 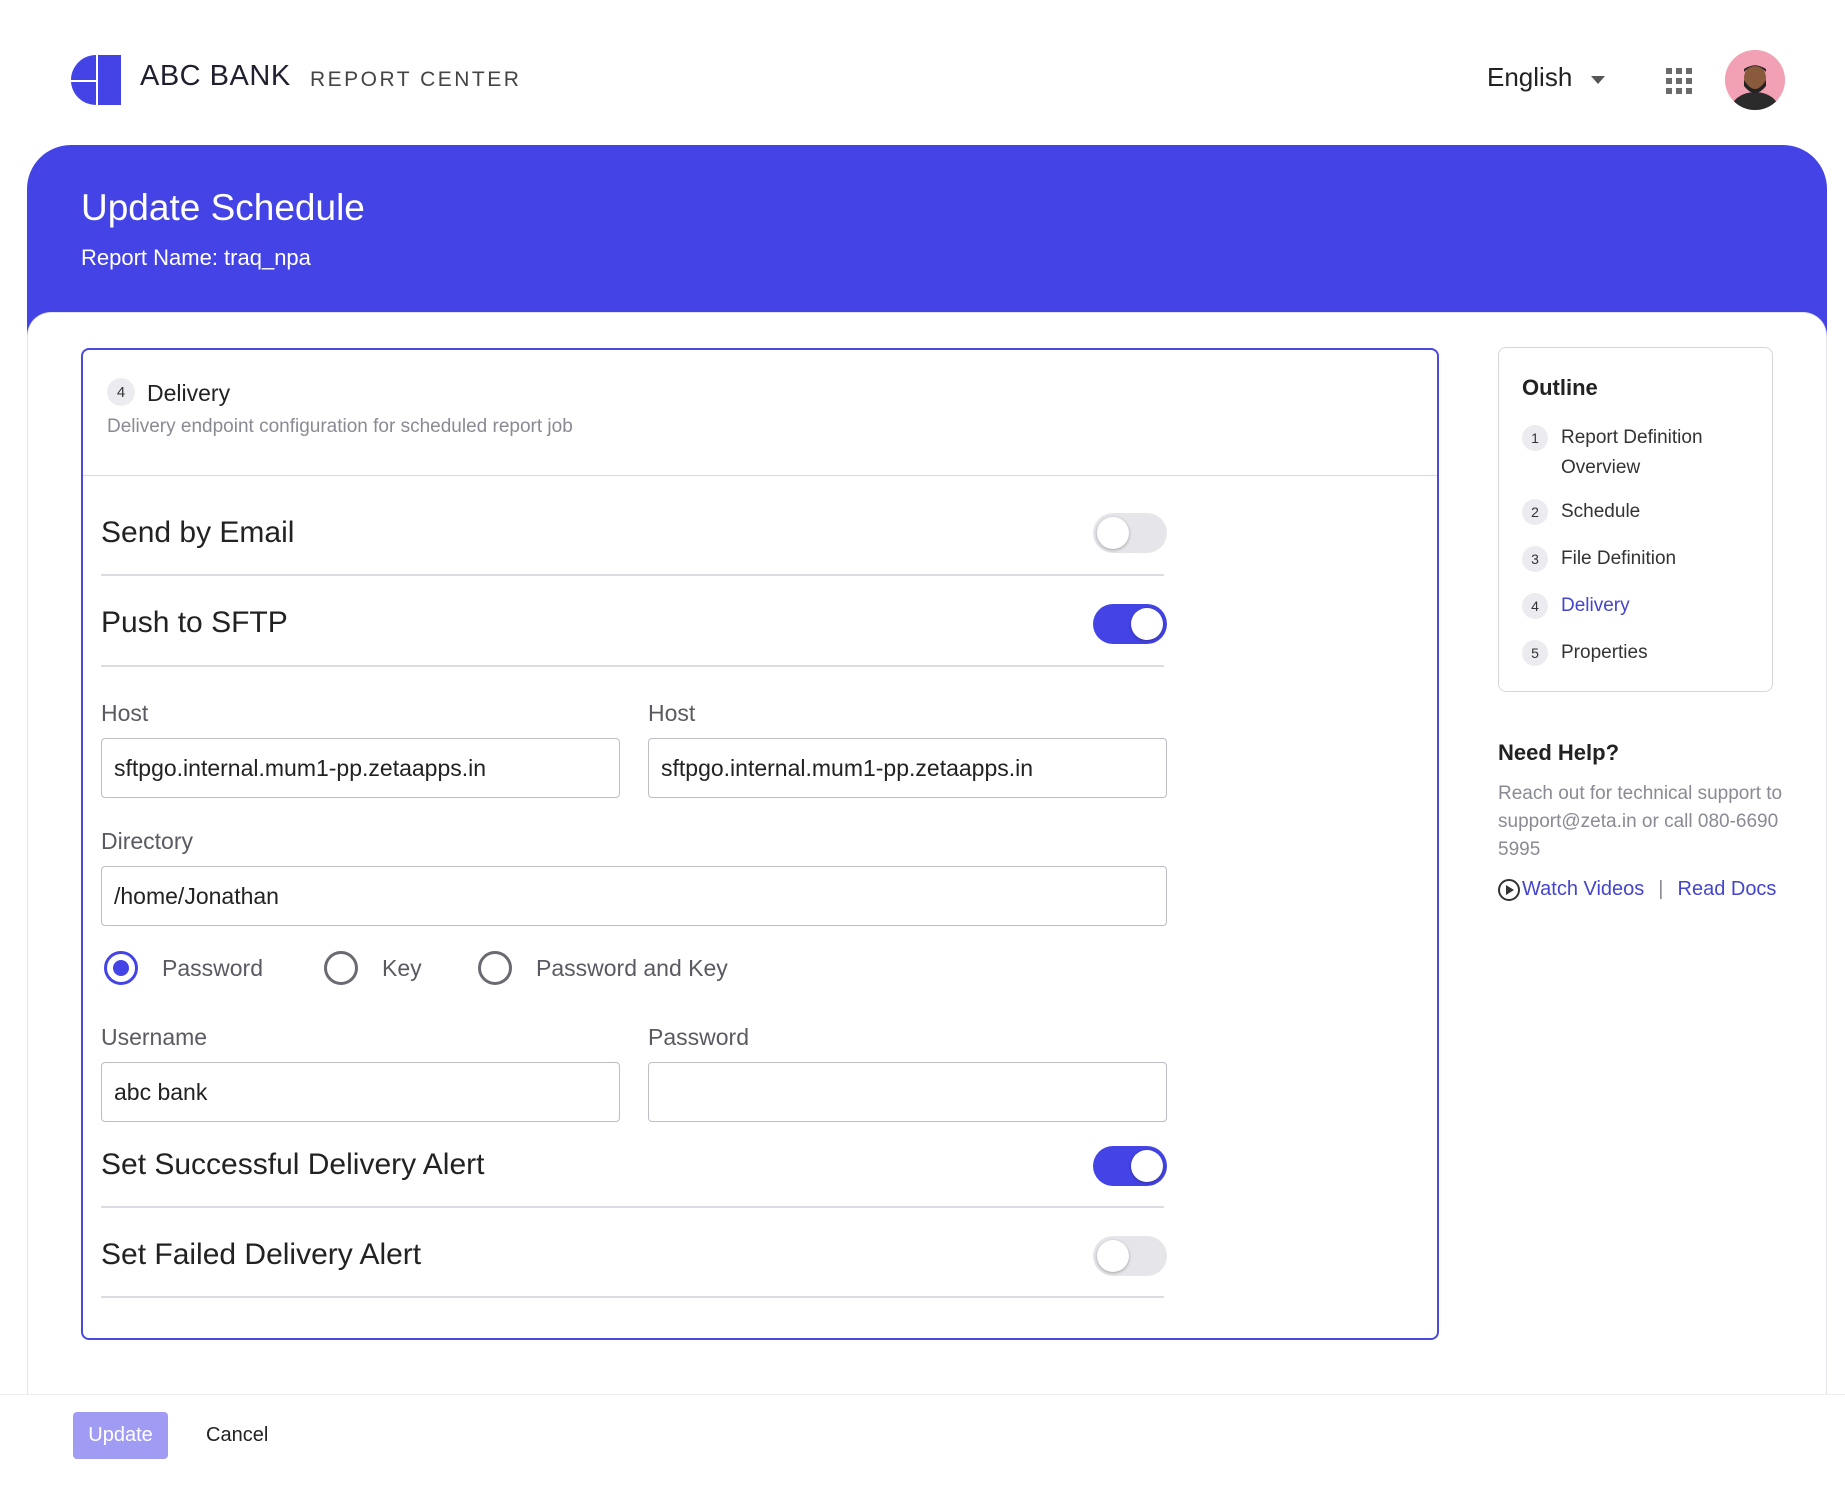 I want to click on auth-radio-password: Password, so click(x=183, y=968).